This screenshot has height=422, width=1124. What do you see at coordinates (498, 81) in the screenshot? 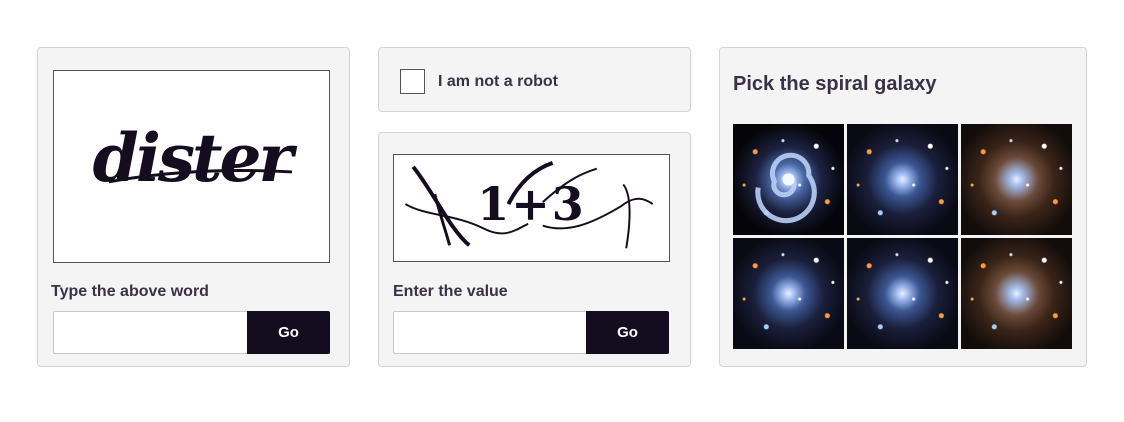
I see `robot-checkbox-label: I am not a robot` at bounding box center [498, 81].